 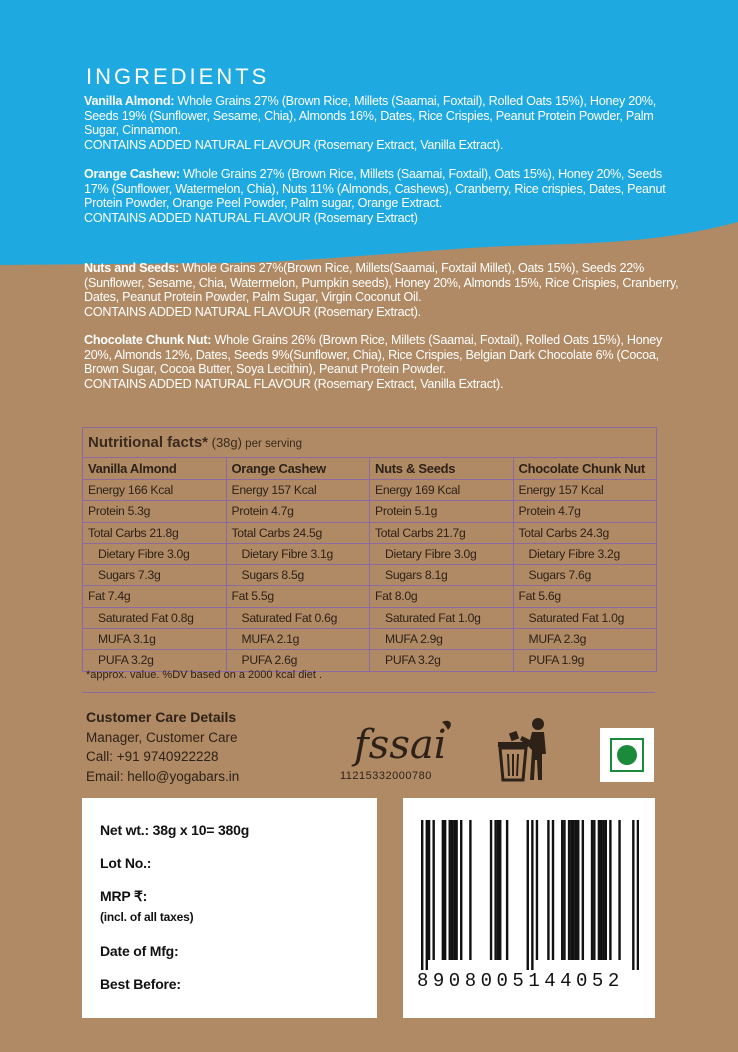 I want to click on dustbin-icon, so click(x=526, y=751).